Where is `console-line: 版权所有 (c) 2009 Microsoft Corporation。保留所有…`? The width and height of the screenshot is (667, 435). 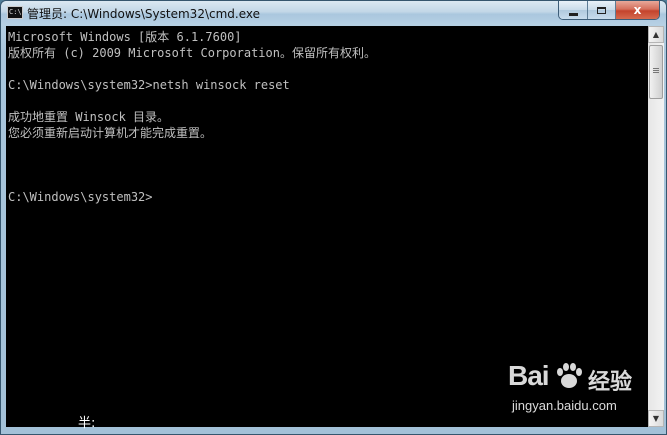
console-line: 版权所有 (c) 2009 Microsoft Corporation。保留所有… is located at coordinates (192, 53).